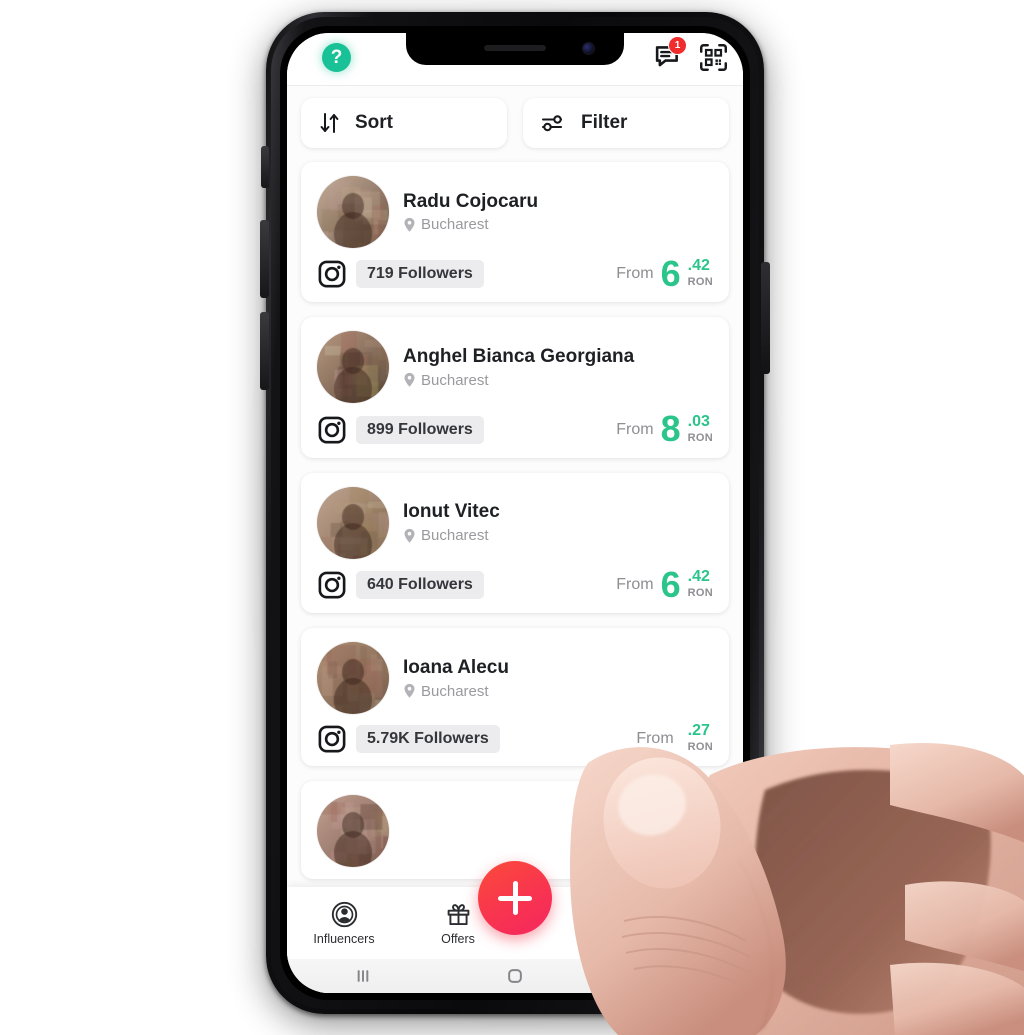 The height and width of the screenshot is (1035, 1024). I want to click on identity: Radu Cojocaru Bucharest, so click(470, 212).